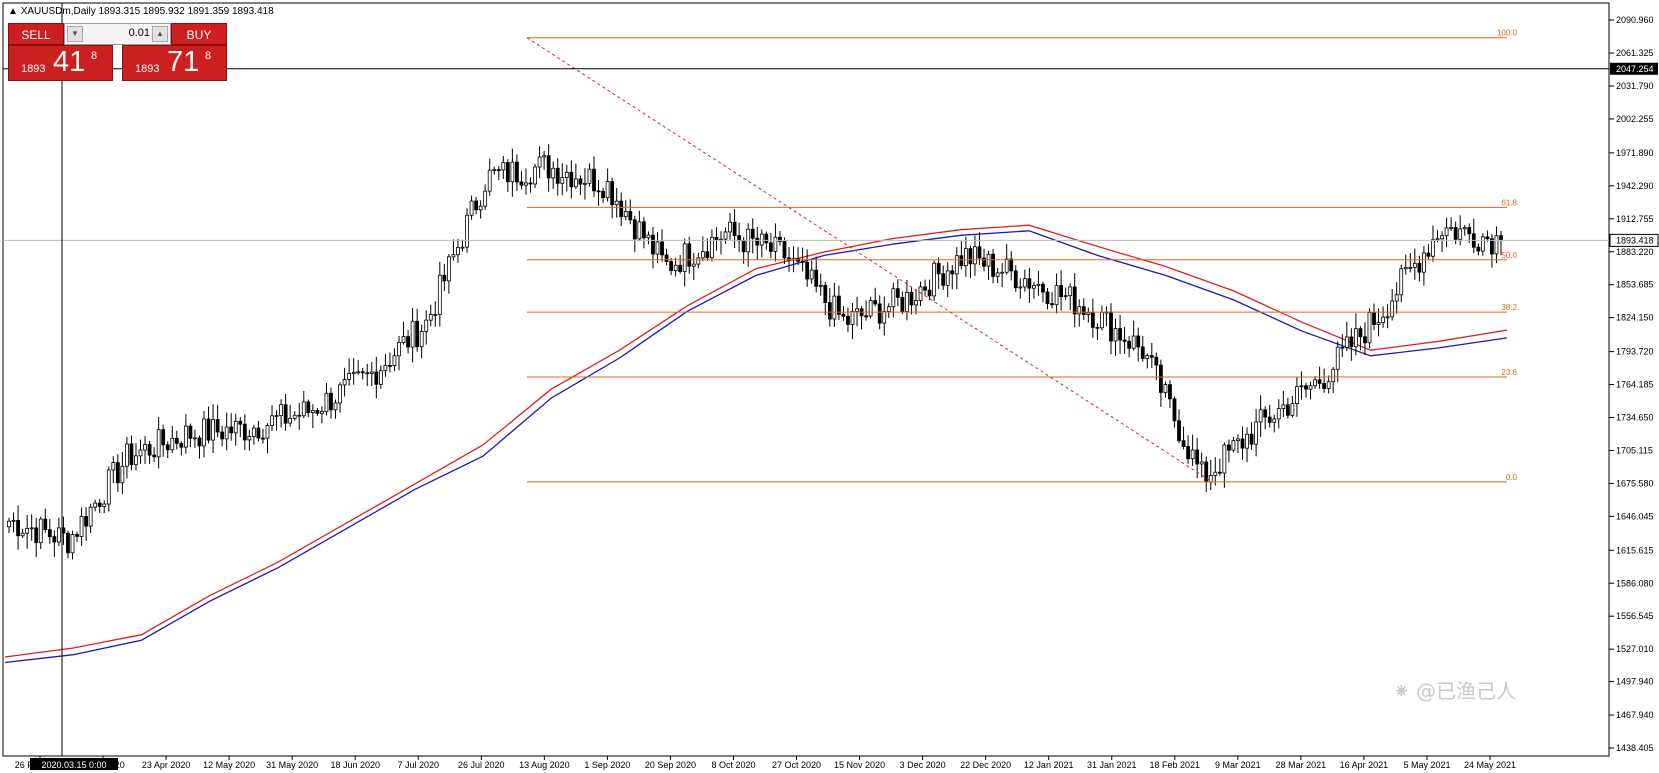  What do you see at coordinates (69, 62) in the screenshot?
I see `bid-price-big: 41` at bounding box center [69, 62].